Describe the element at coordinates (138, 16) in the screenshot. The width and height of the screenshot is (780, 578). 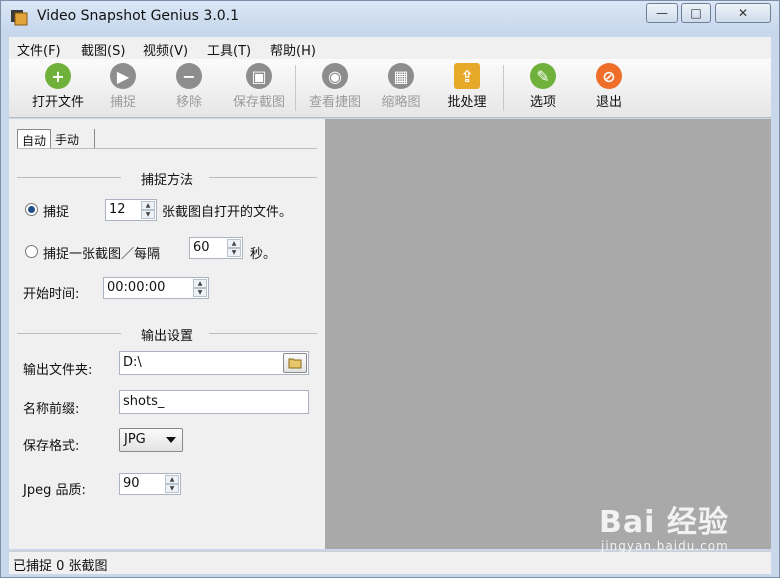
I see `window-title: Video Snapshot Genius 3.0.1` at that location.